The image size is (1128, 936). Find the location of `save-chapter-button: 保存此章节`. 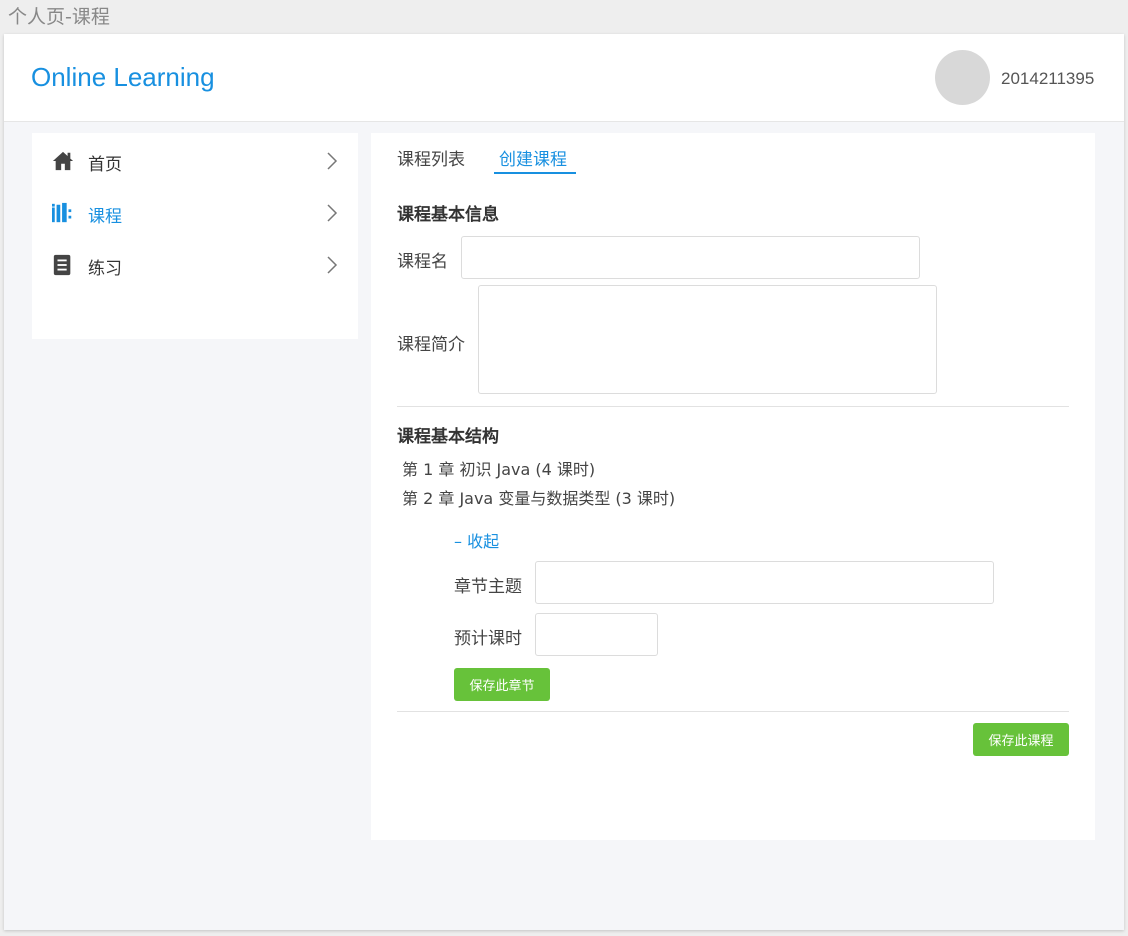

save-chapter-button: 保存此章节 is located at coordinates (502, 684).